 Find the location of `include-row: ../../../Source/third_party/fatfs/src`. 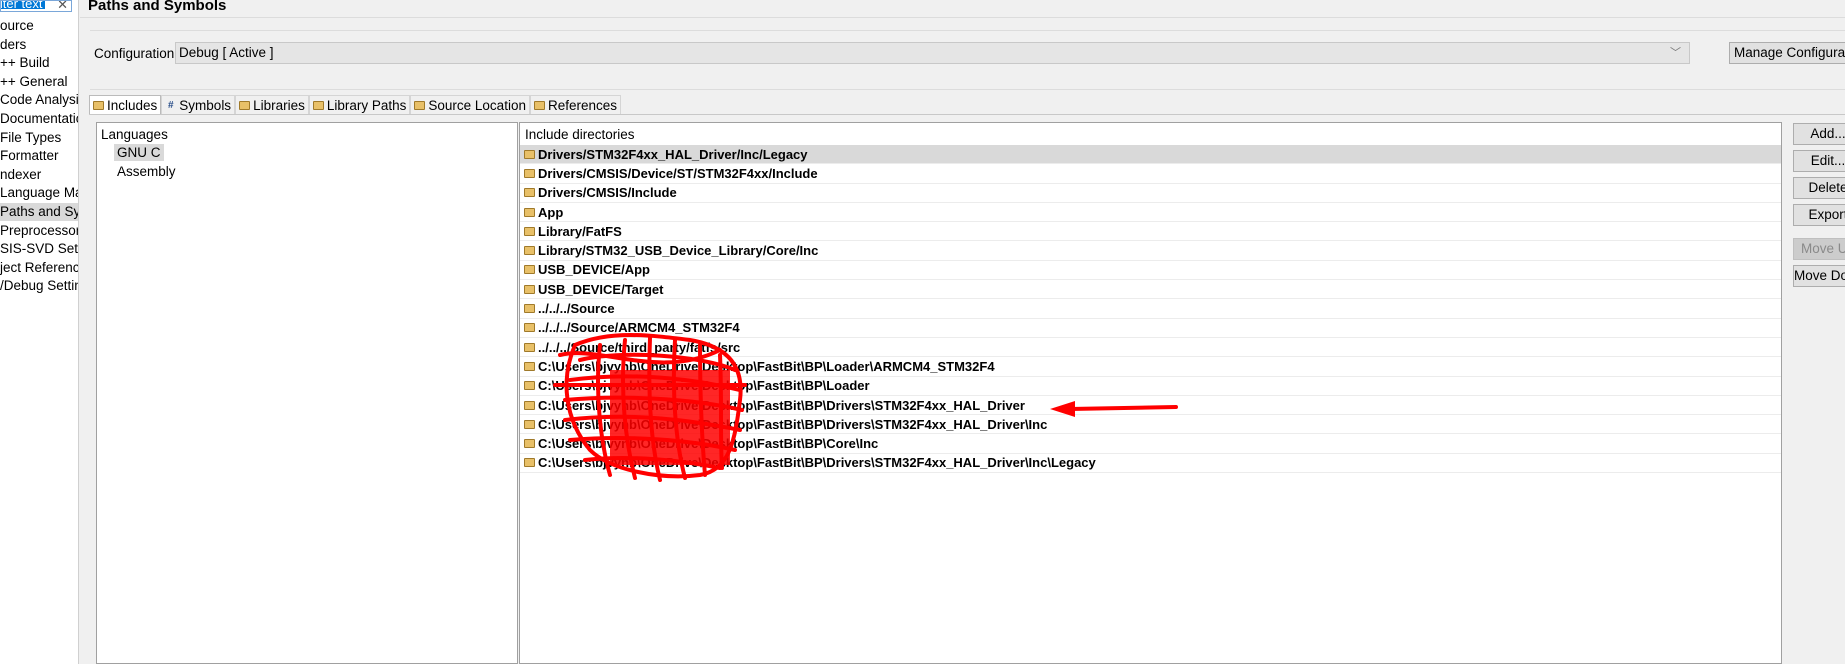

include-row: ../../../Source/third_party/fatfs/src is located at coordinates (1150, 348).